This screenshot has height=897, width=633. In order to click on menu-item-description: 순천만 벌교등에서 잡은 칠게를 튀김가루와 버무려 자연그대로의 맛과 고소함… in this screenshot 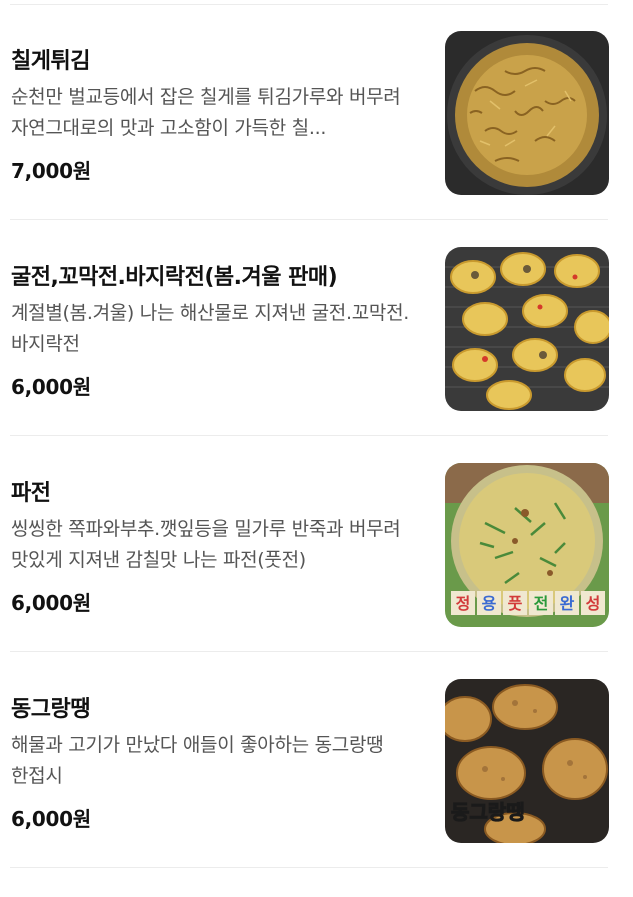, I will do `click(206, 112)`.